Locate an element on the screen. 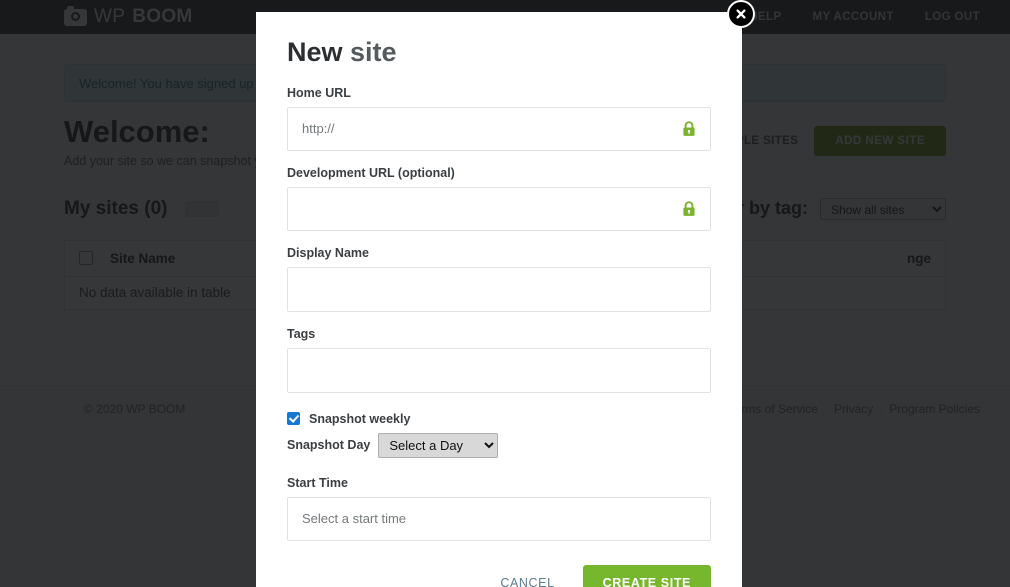 The width and height of the screenshot is (1010, 587). snapshot-day-label: Snapshot Day is located at coordinates (329, 445).